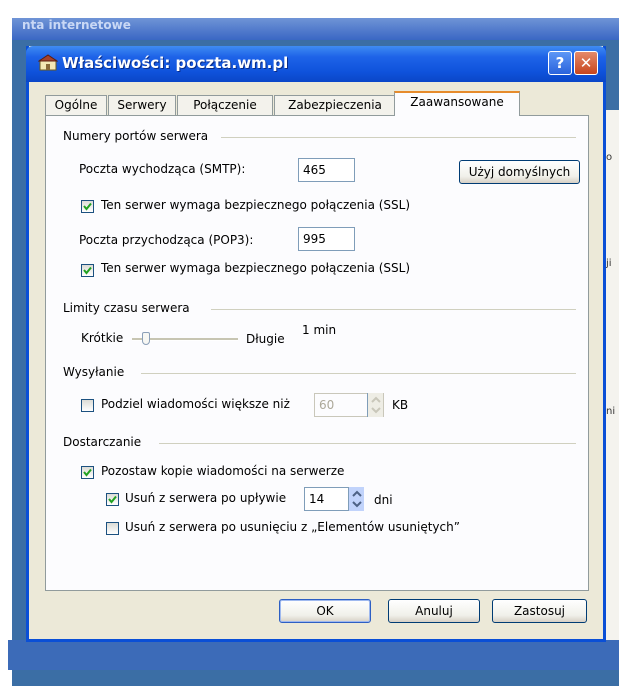 The image size is (619, 686). I want to click on keep-copy-checkbox, so click(87, 472).